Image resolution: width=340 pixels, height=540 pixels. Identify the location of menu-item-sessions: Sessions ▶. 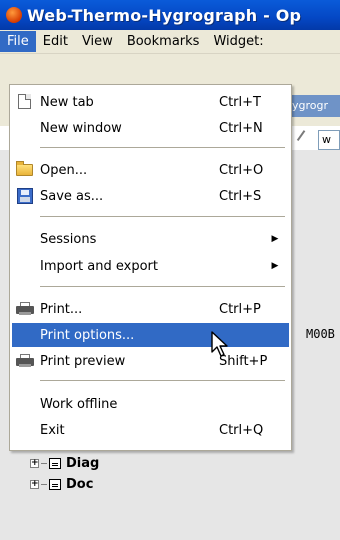
(150, 239).